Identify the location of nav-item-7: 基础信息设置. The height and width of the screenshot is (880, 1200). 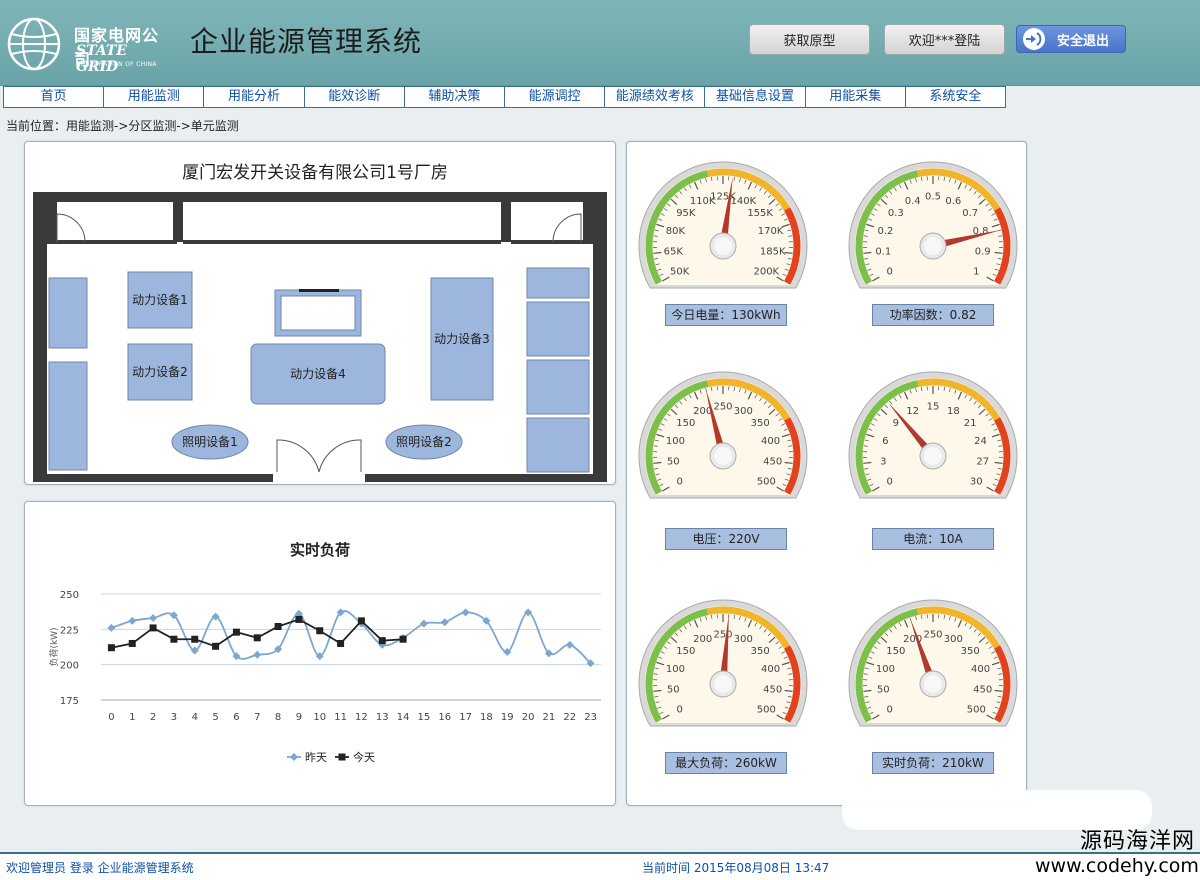
(755, 97).